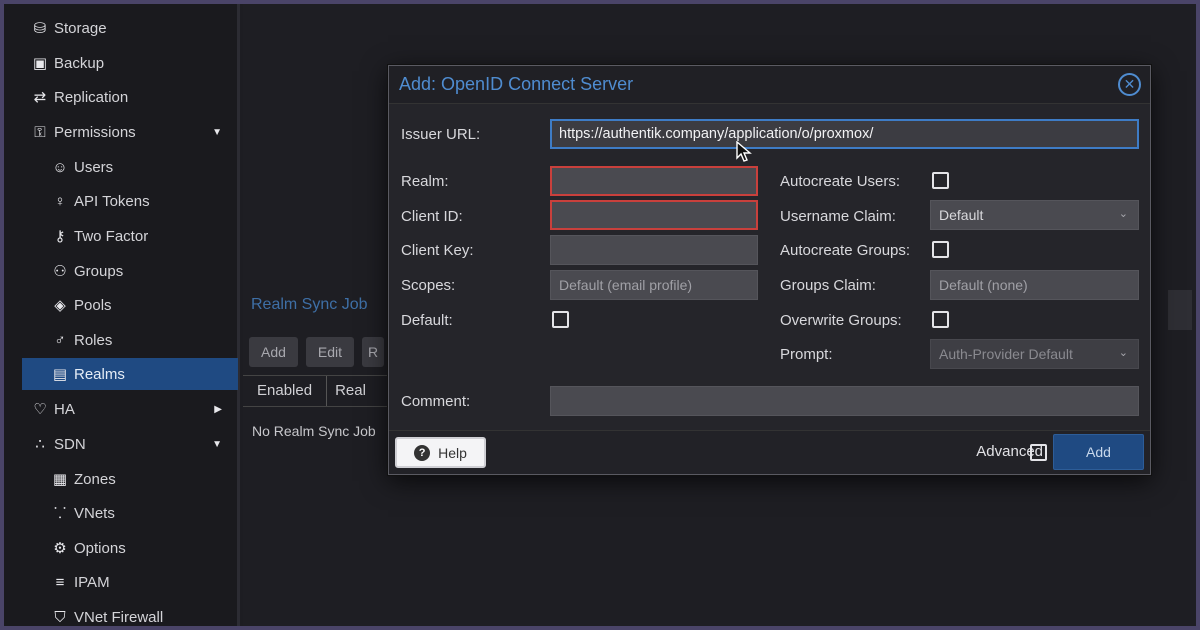  Describe the element at coordinates (121, 28) in the screenshot. I see `sidebar-item-storage: ⛁ Storage` at that location.